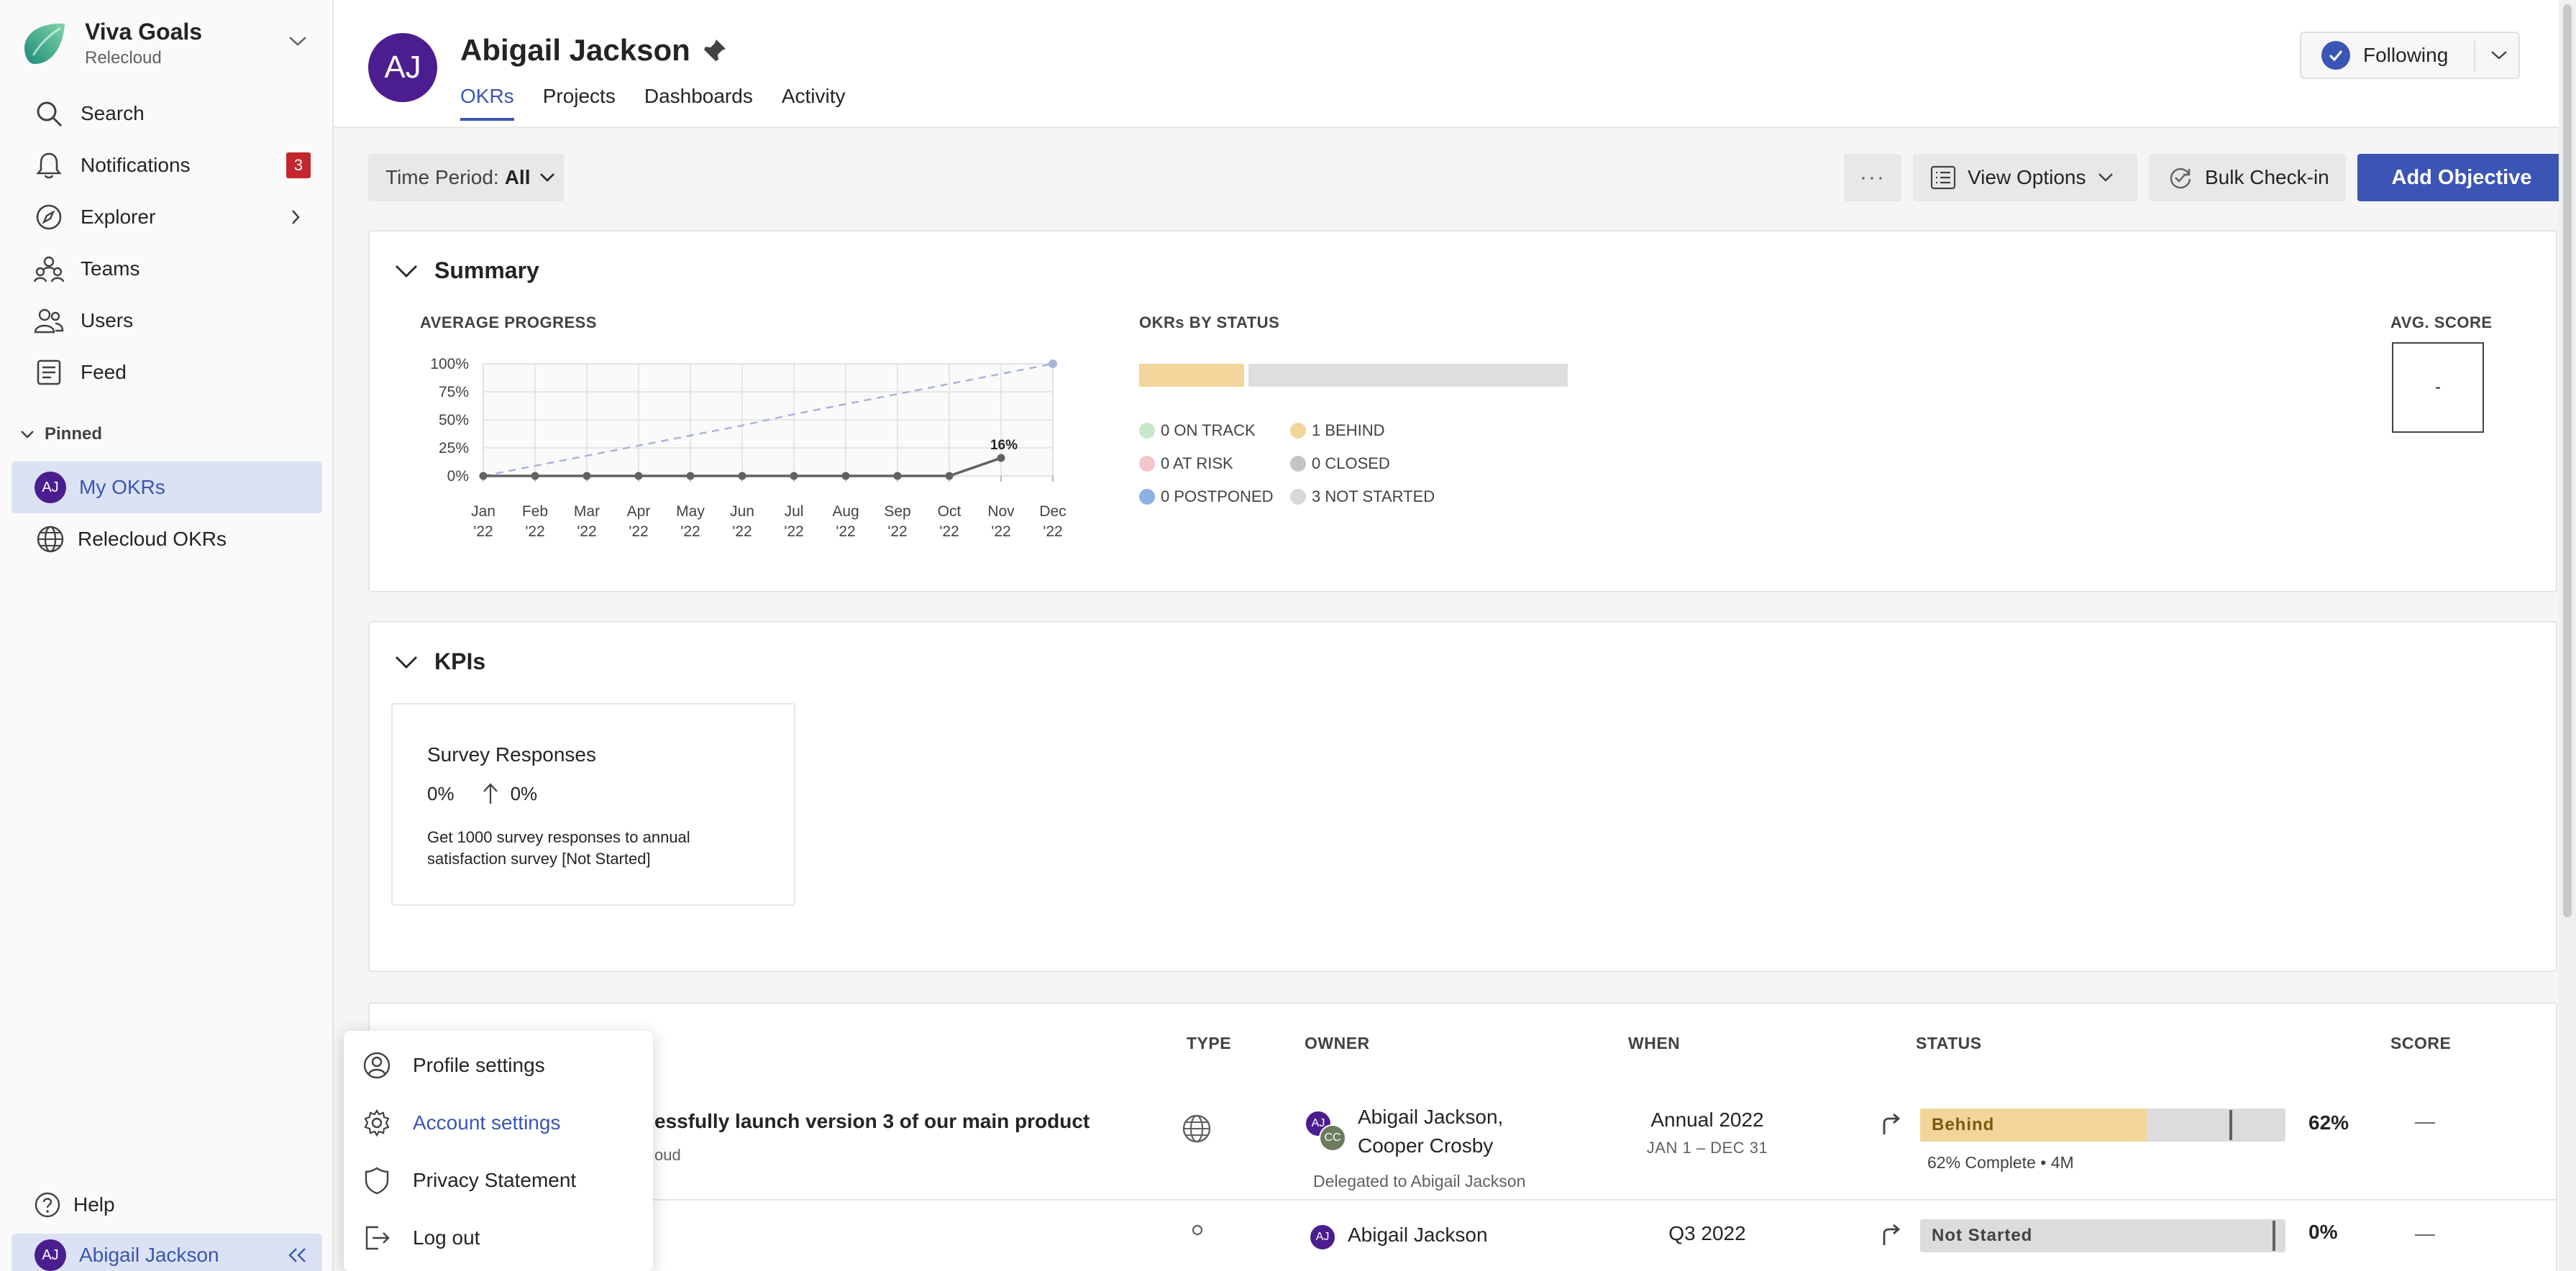  What do you see at coordinates (1337, 430) in the screenshot?
I see `legend-behind: 1 BEHIND` at bounding box center [1337, 430].